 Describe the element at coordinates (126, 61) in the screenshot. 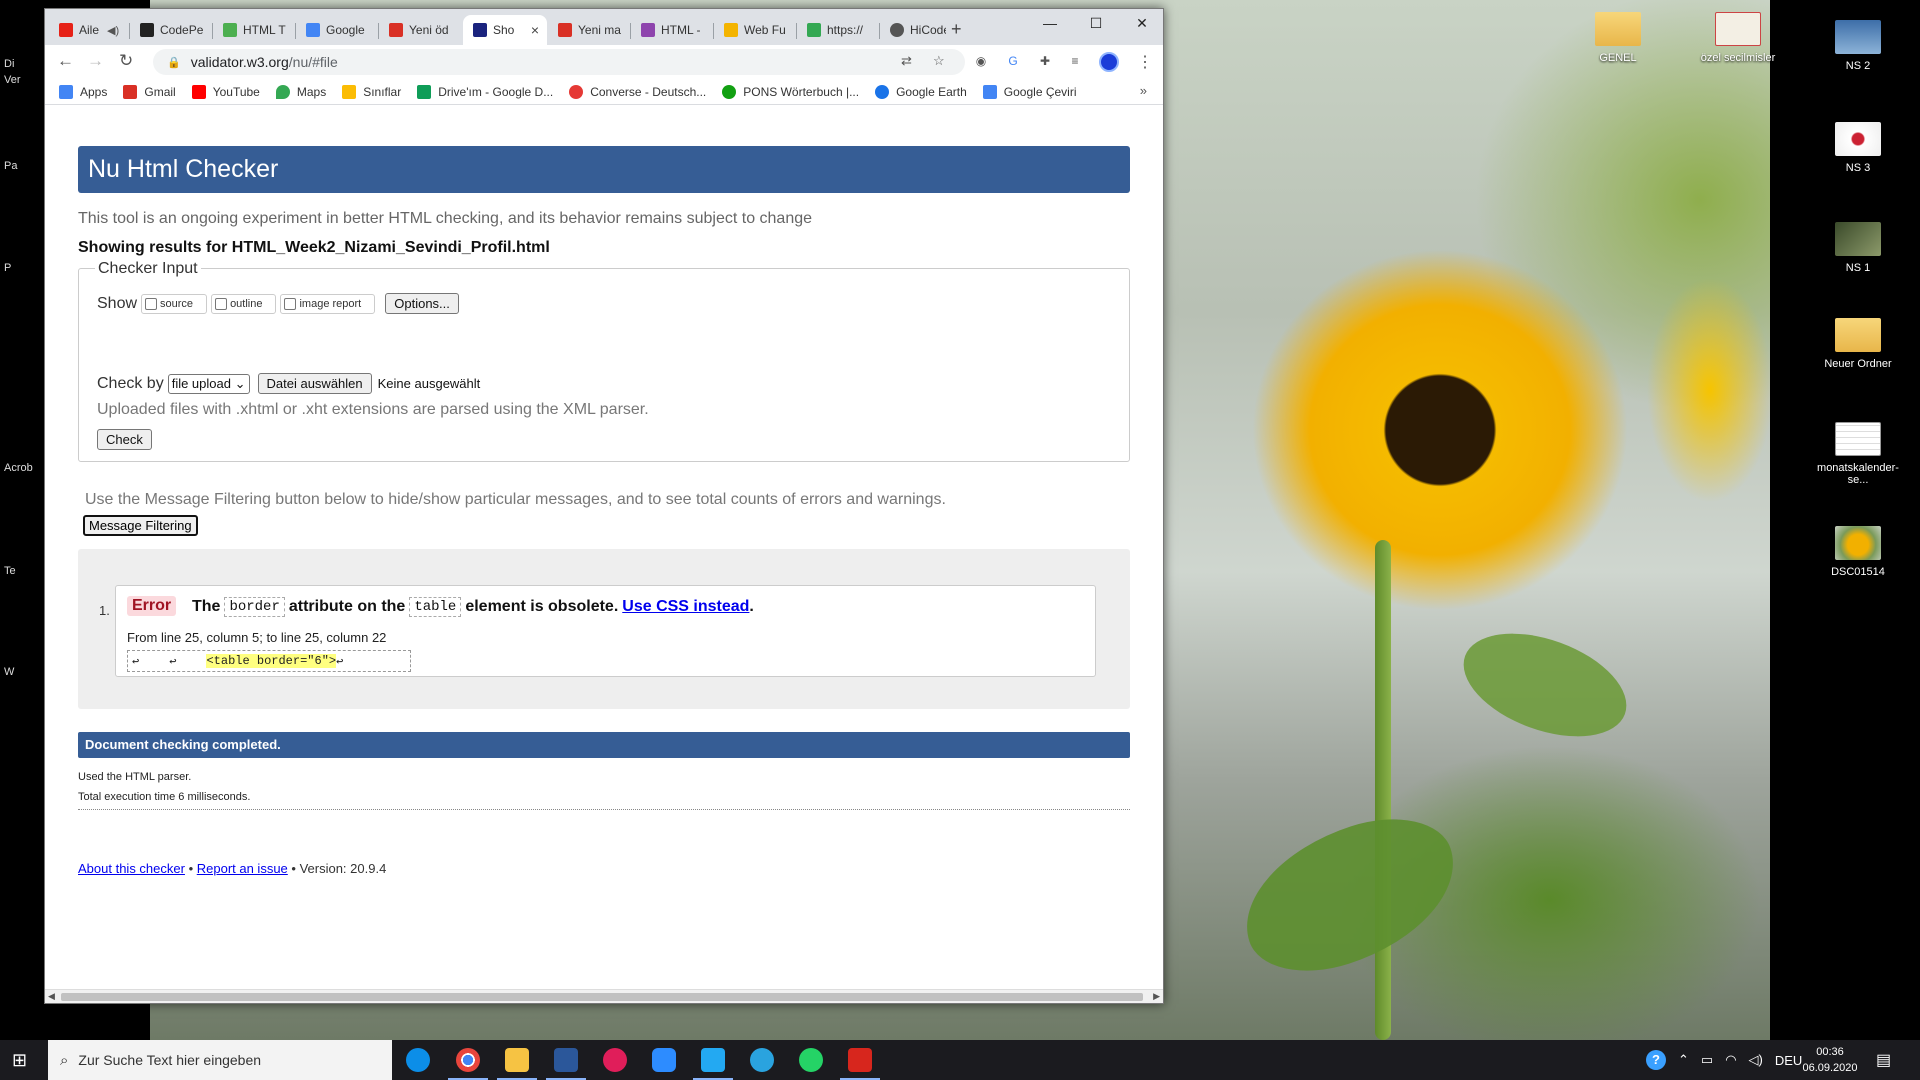

I see `reload-button: ↻` at that location.